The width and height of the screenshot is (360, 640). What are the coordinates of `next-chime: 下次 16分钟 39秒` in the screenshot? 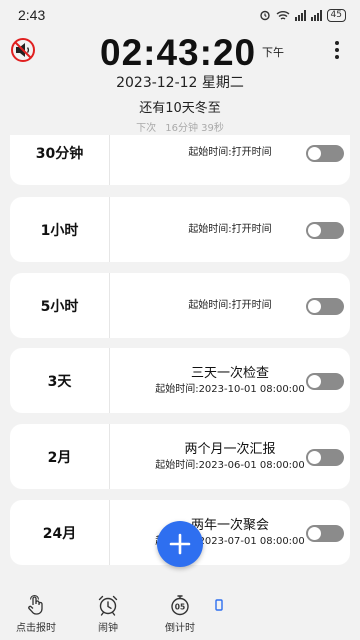 It's located at (180, 126).